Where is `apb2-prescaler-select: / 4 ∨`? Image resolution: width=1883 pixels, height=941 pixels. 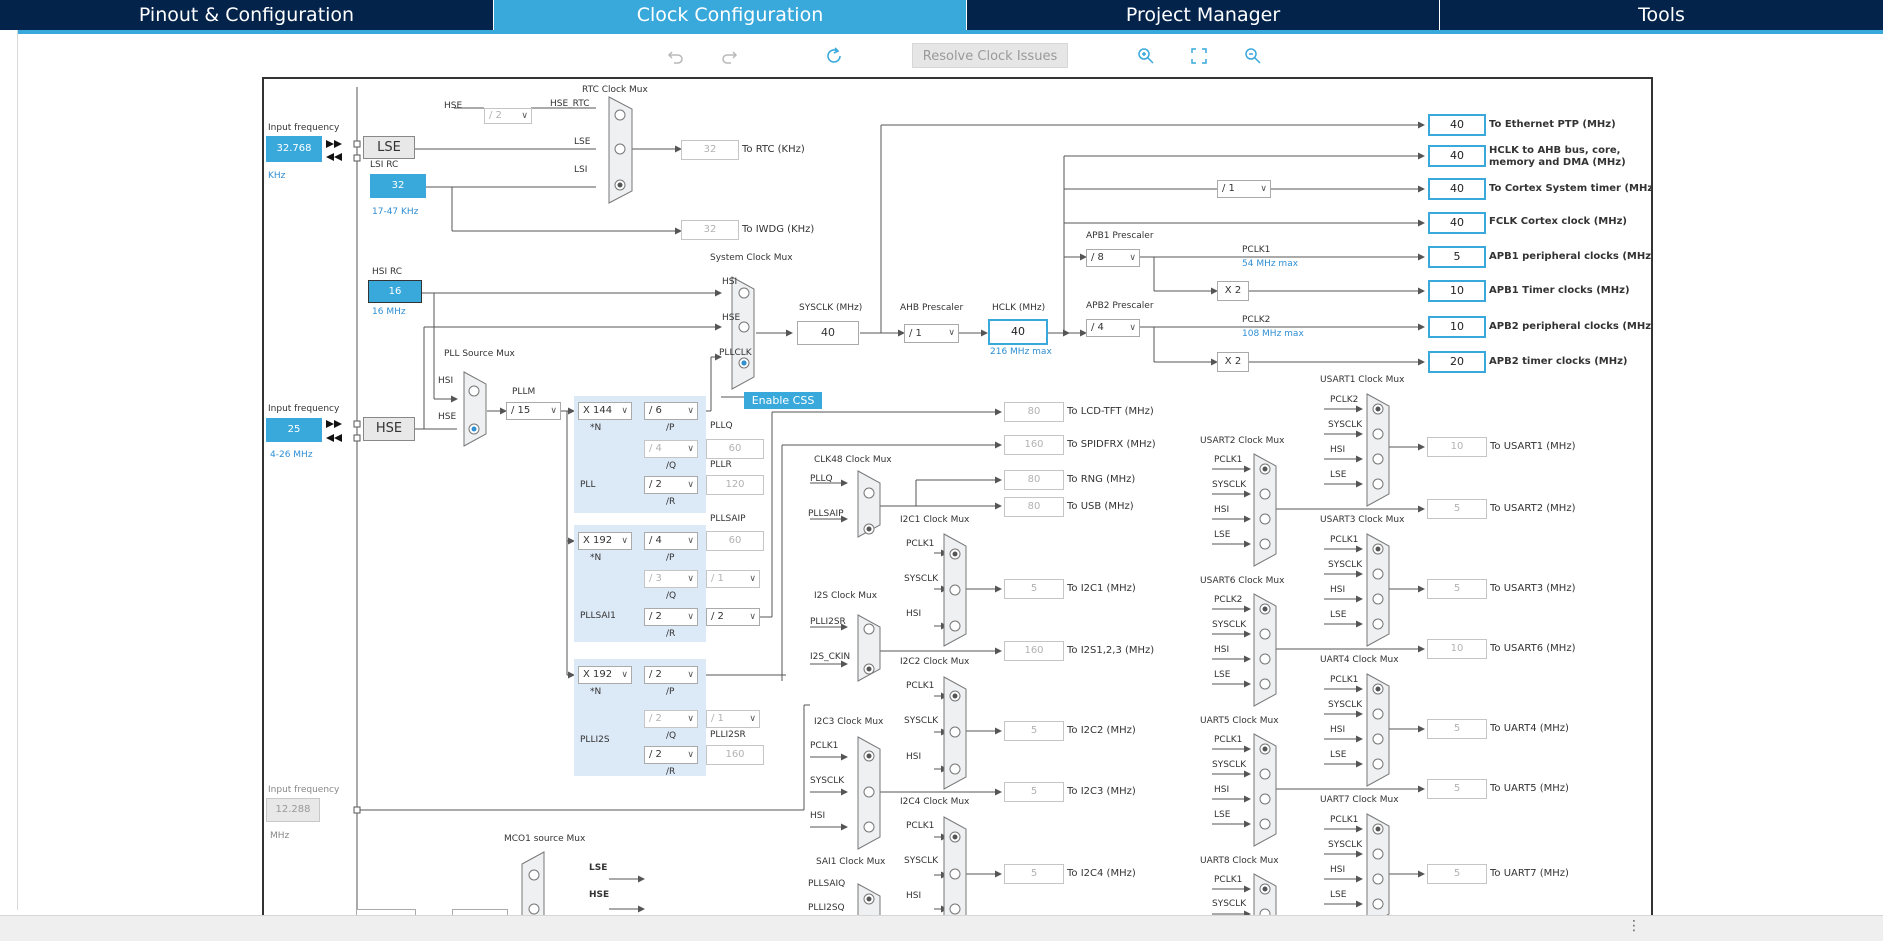
apb2-prescaler-select: / 4 ∨ is located at coordinates (1113, 328).